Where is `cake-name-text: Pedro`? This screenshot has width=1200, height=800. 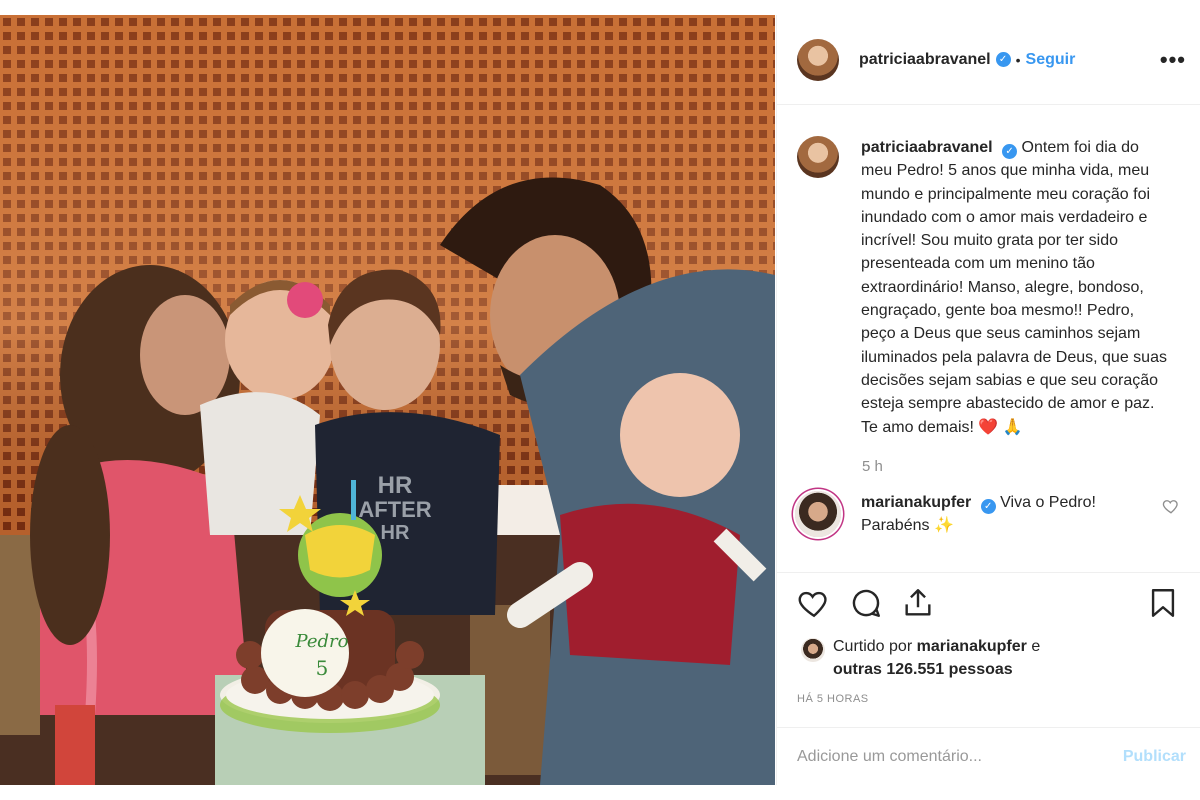 cake-name-text: Pedro is located at coordinates (322, 641).